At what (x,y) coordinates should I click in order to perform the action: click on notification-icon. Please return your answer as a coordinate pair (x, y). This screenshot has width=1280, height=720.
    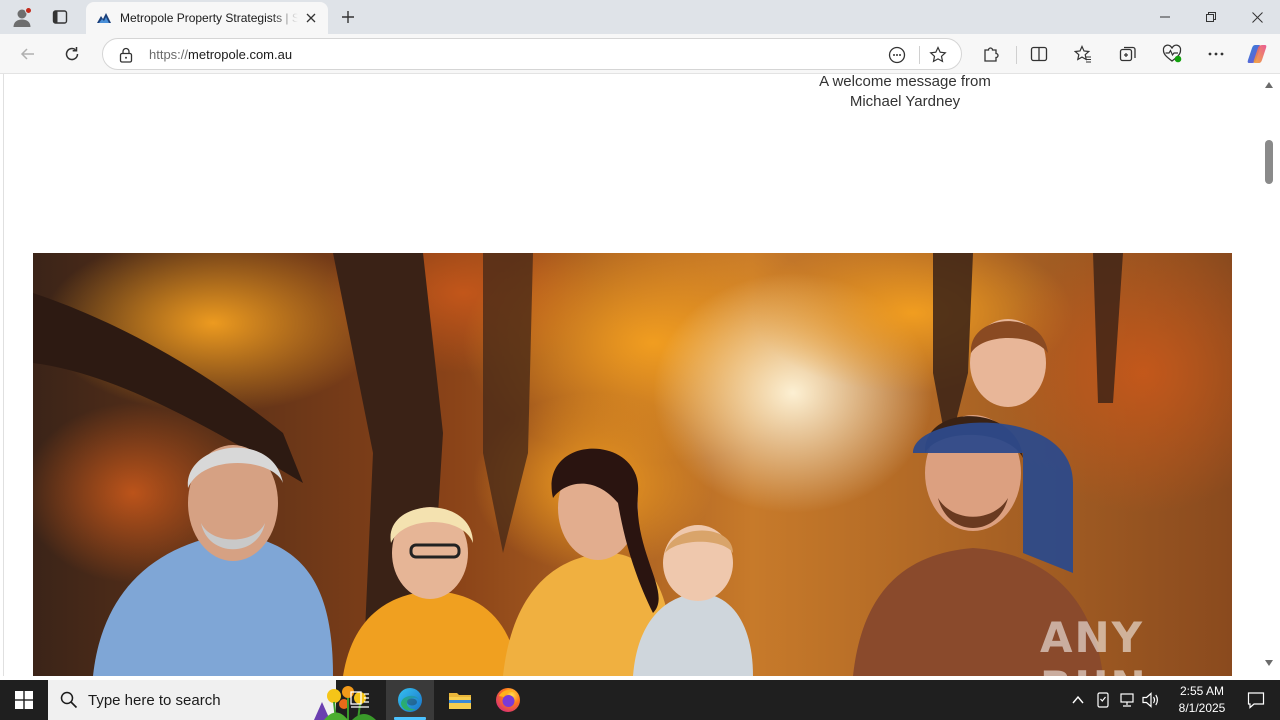
    Looking at the image, I should click on (1256, 700).